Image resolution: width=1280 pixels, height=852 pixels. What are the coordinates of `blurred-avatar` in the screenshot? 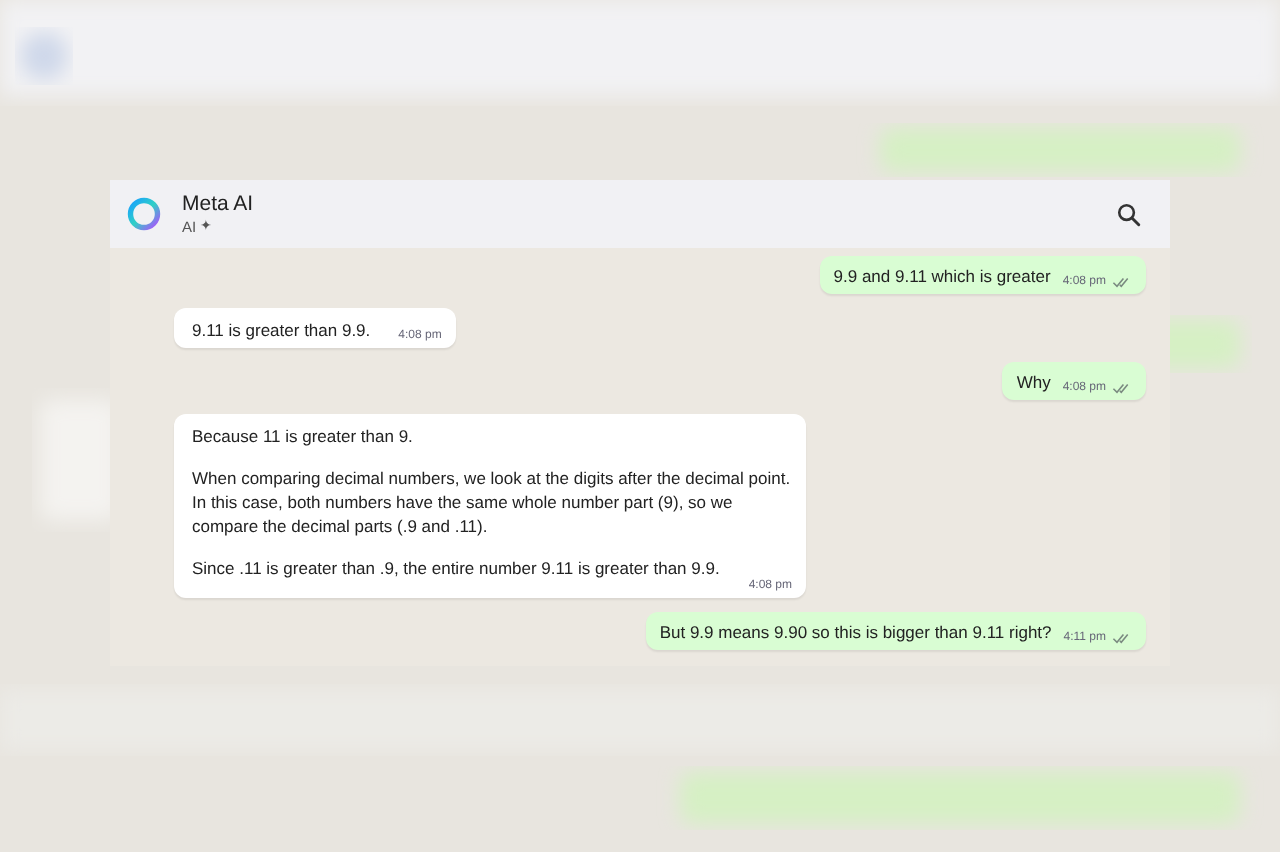 It's located at (44, 56).